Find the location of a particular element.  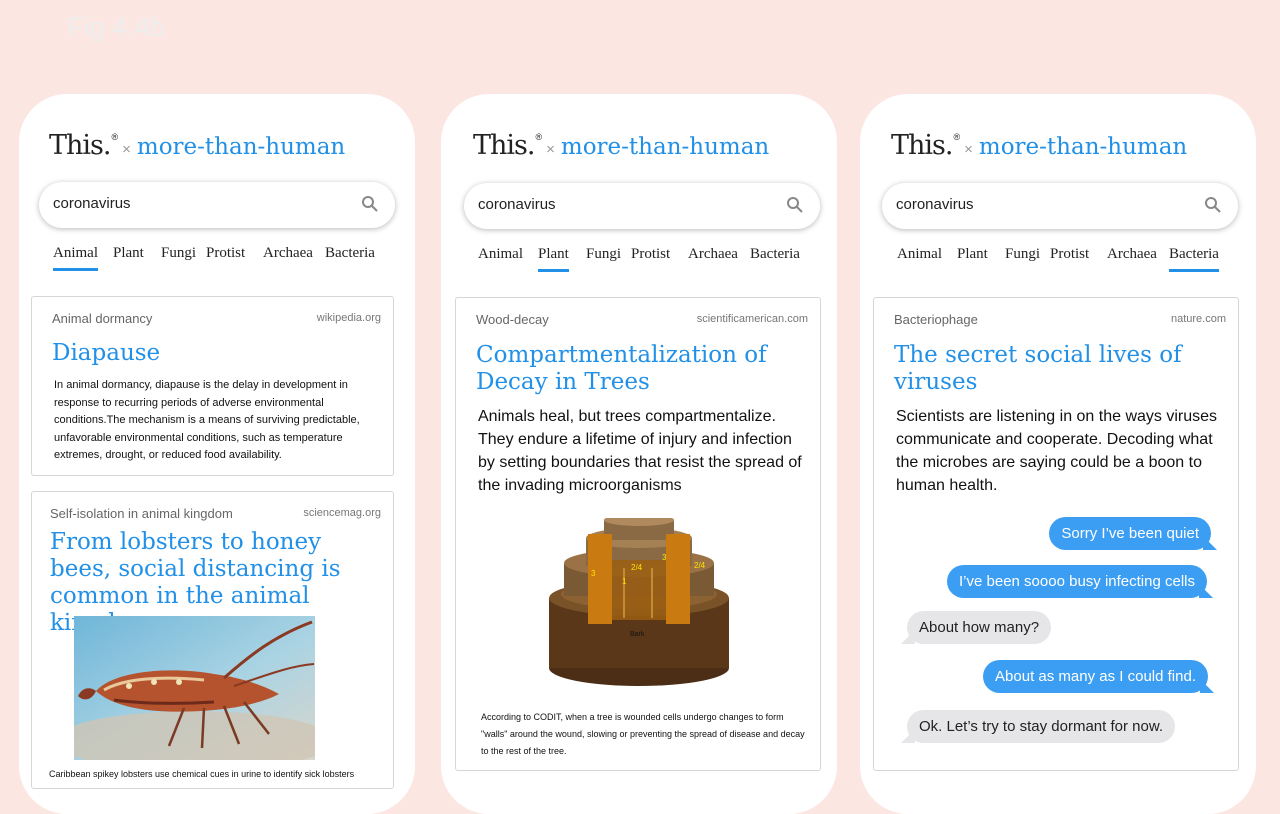

chat-bubble-received: Ok. Let’s try to stay dormant for now. is located at coordinates (1041, 726).